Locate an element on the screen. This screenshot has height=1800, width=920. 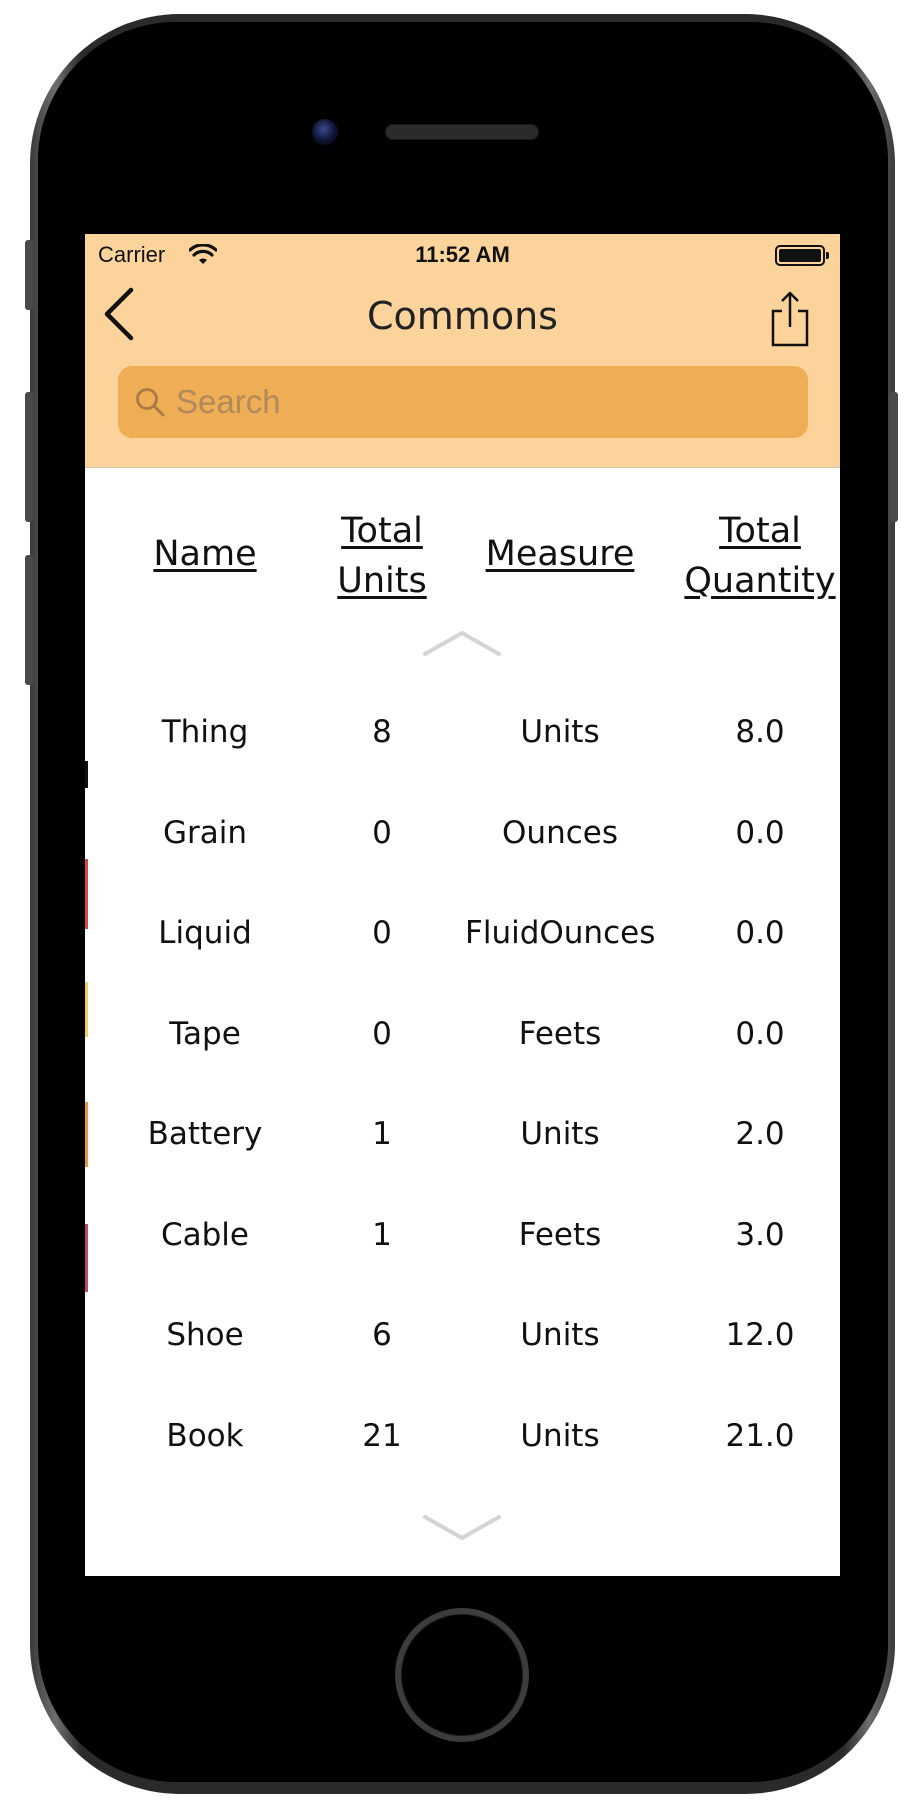
table-row: Liquid 0 FluidOunces 0.0 is located at coordinates (462, 933).